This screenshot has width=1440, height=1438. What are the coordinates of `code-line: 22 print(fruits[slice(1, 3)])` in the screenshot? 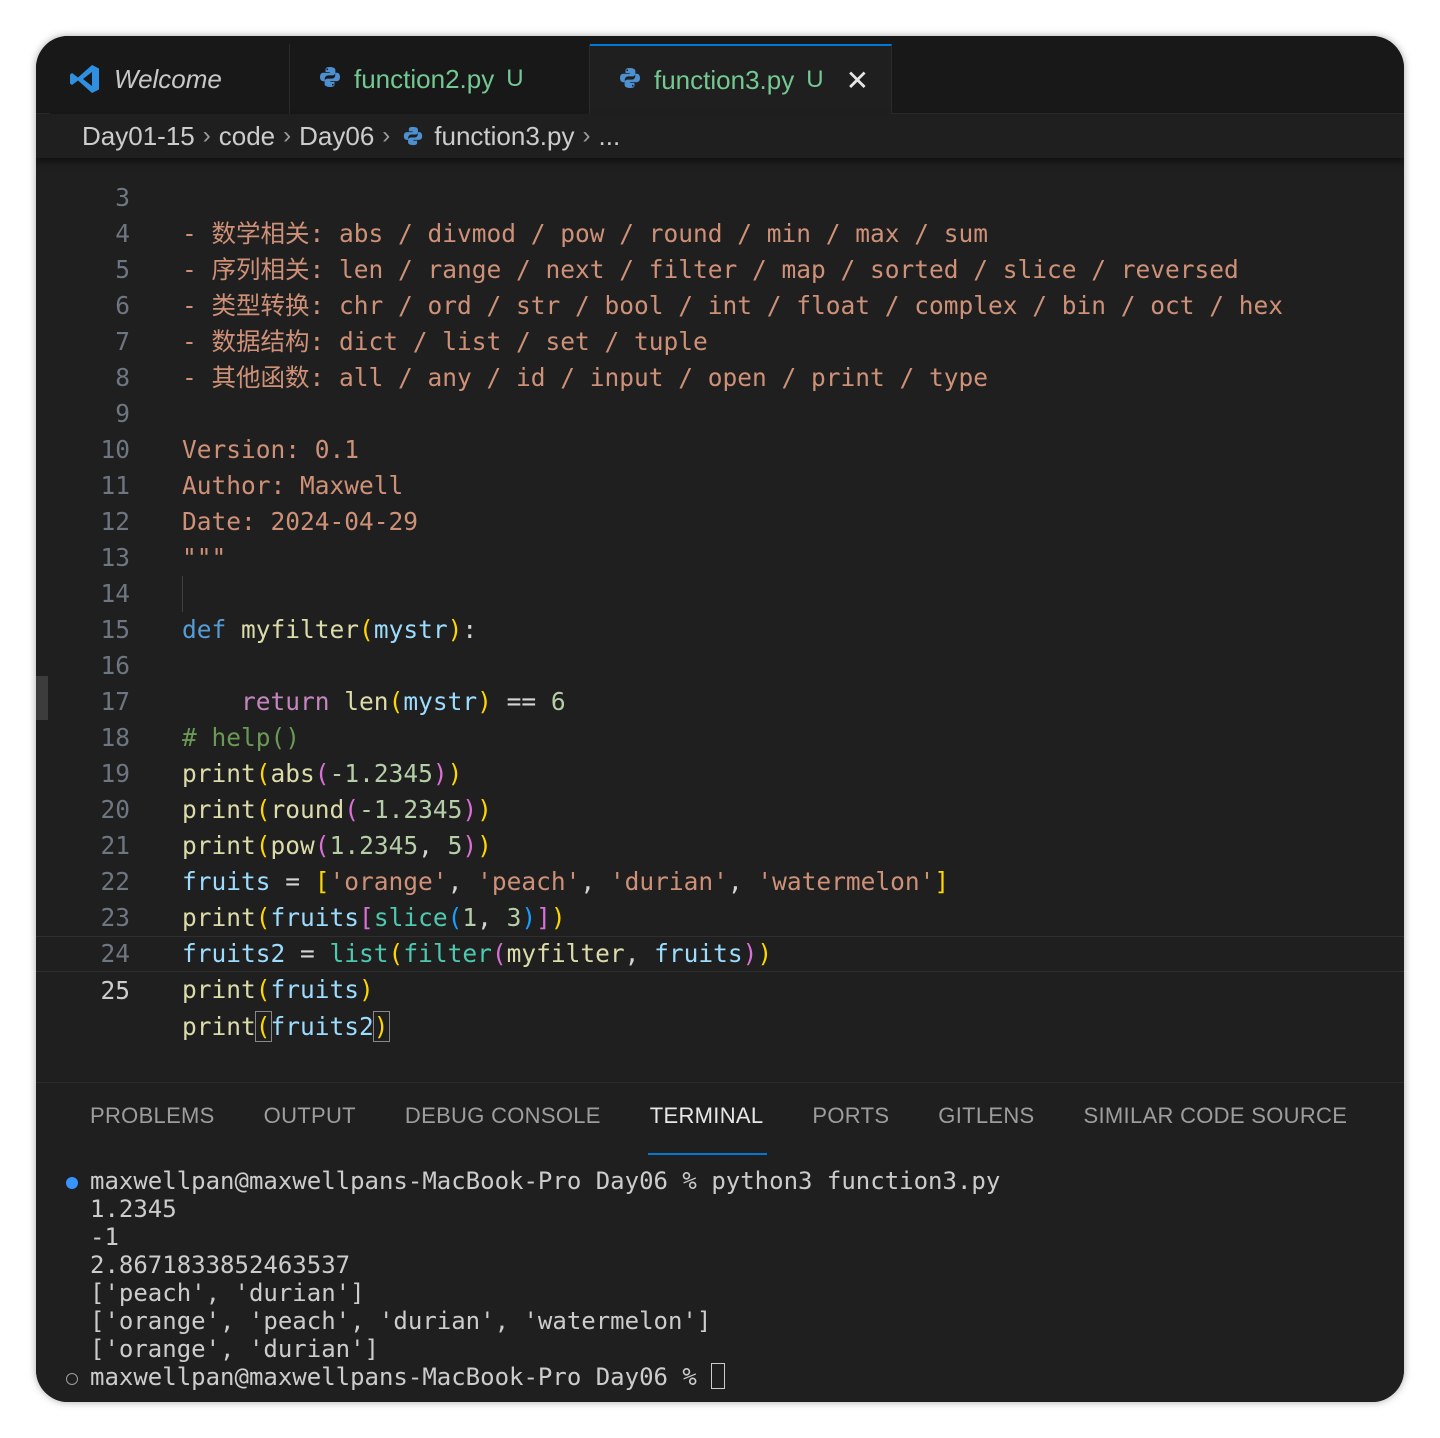 It's located at (720, 880).